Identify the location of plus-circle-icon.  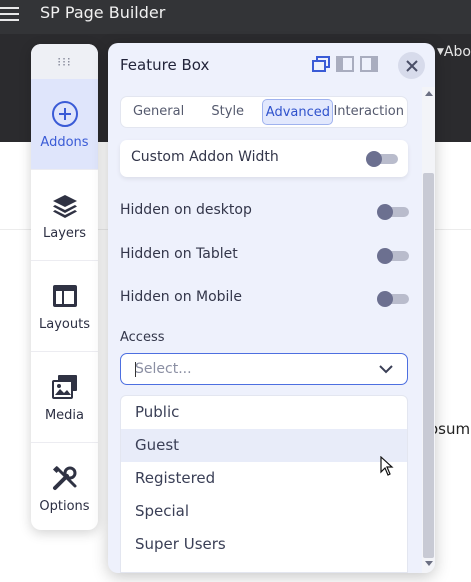
(65, 114).